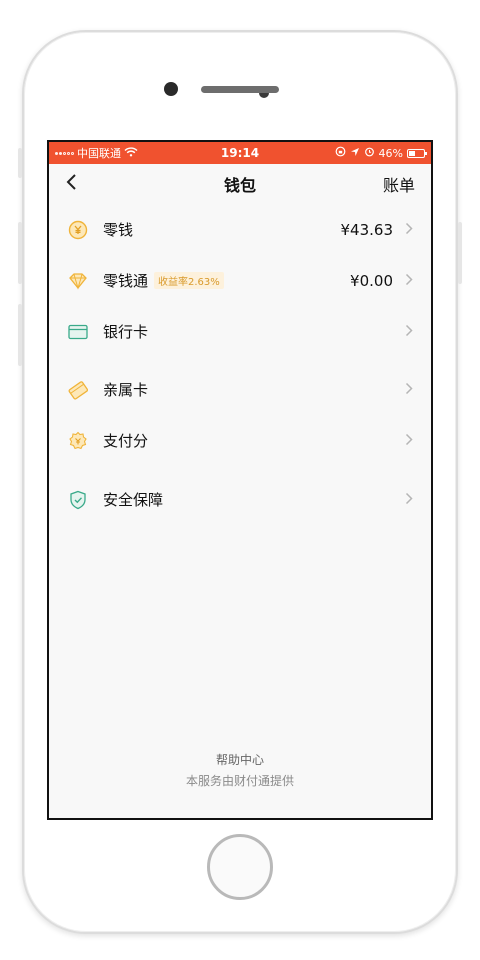 Image resolution: width=480 pixels, height=960 pixels. Describe the element at coordinates (189, 280) in the screenshot. I see `yield-rate-badge: 收益率2.63%` at that location.